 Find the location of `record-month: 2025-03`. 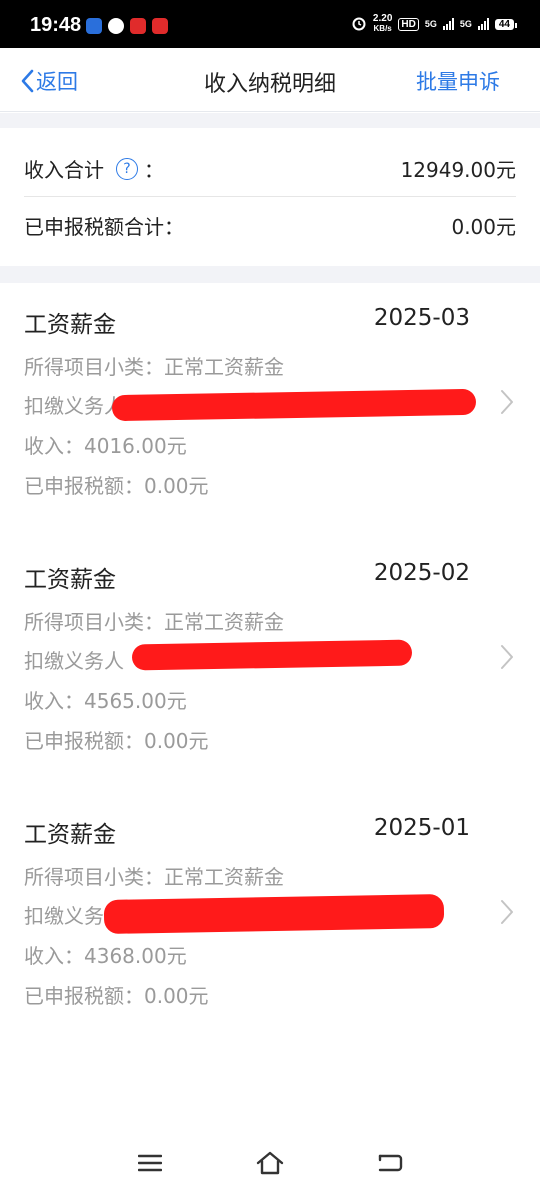

record-month: 2025-03 is located at coordinates (421, 318).